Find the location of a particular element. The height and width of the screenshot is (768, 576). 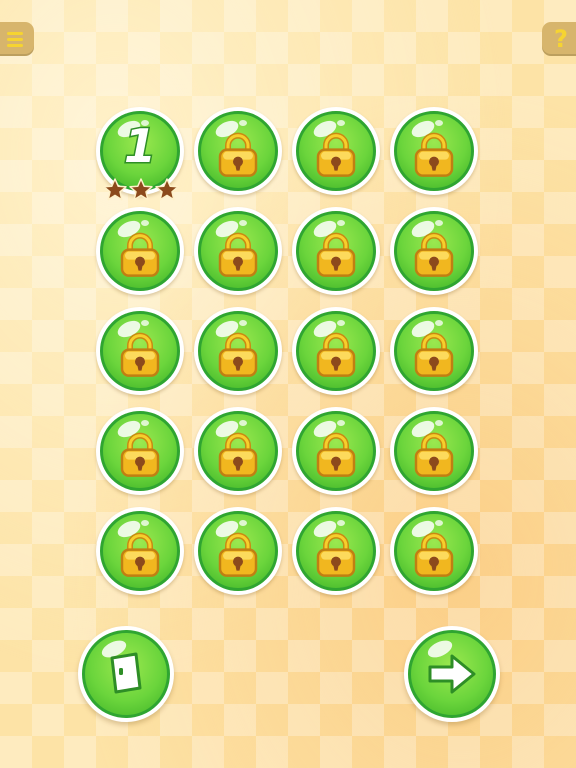

level-stars is located at coordinates (141, 190).